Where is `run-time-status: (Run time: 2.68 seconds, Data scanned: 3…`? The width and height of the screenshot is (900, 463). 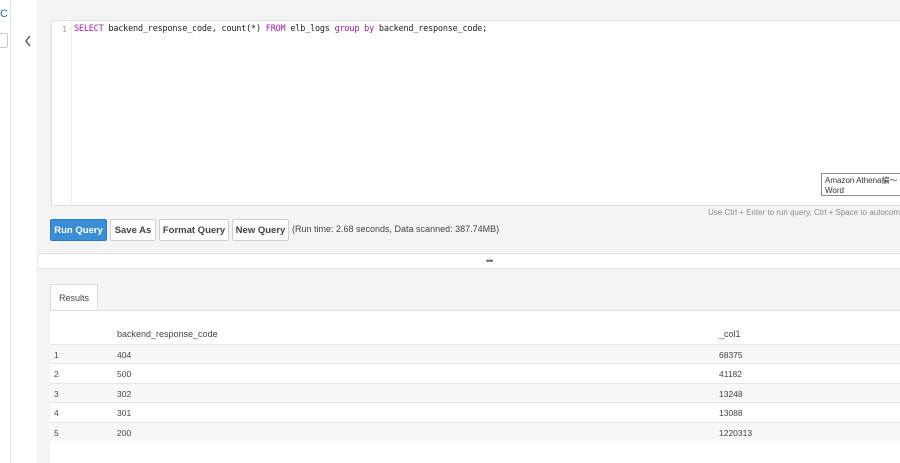
run-time-status: (Run time: 2.68 seconds, Data scanned: 3… is located at coordinates (396, 229).